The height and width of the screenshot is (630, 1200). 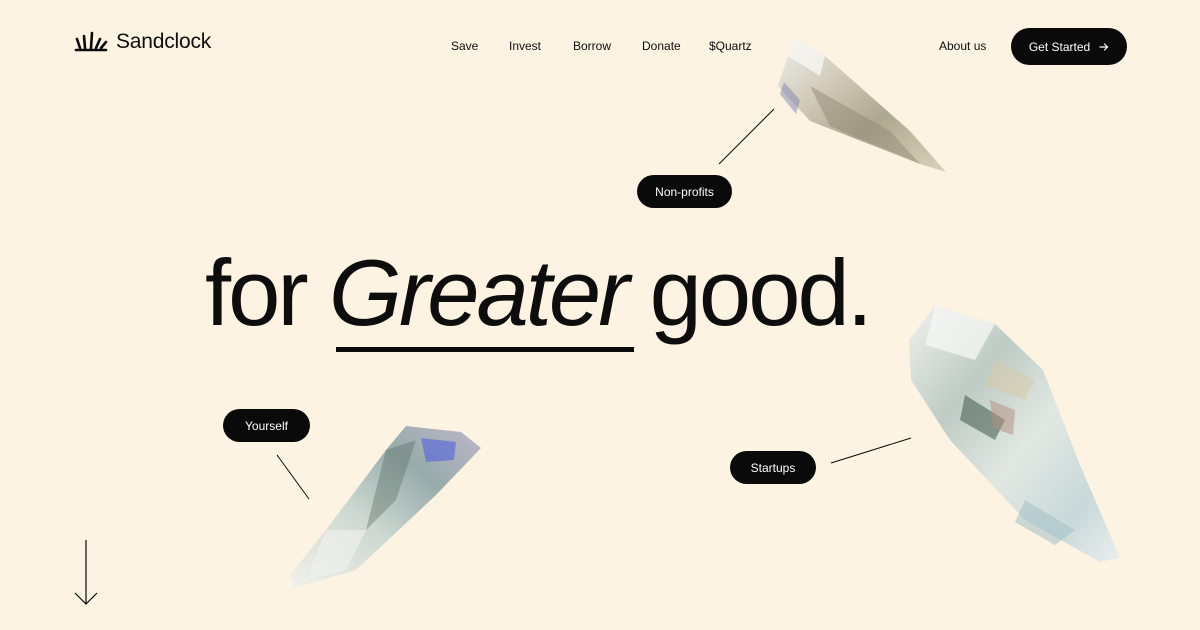 What do you see at coordinates (525, 46) in the screenshot?
I see `nav-invest-link: Invest` at bounding box center [525, 46].